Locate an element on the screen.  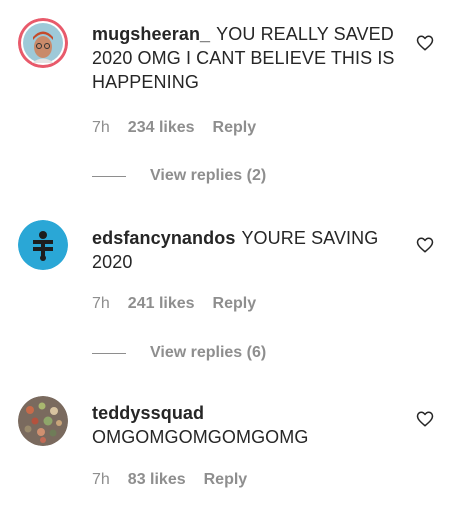
likes-count: 234 likes is located at coordinates (161, 128).